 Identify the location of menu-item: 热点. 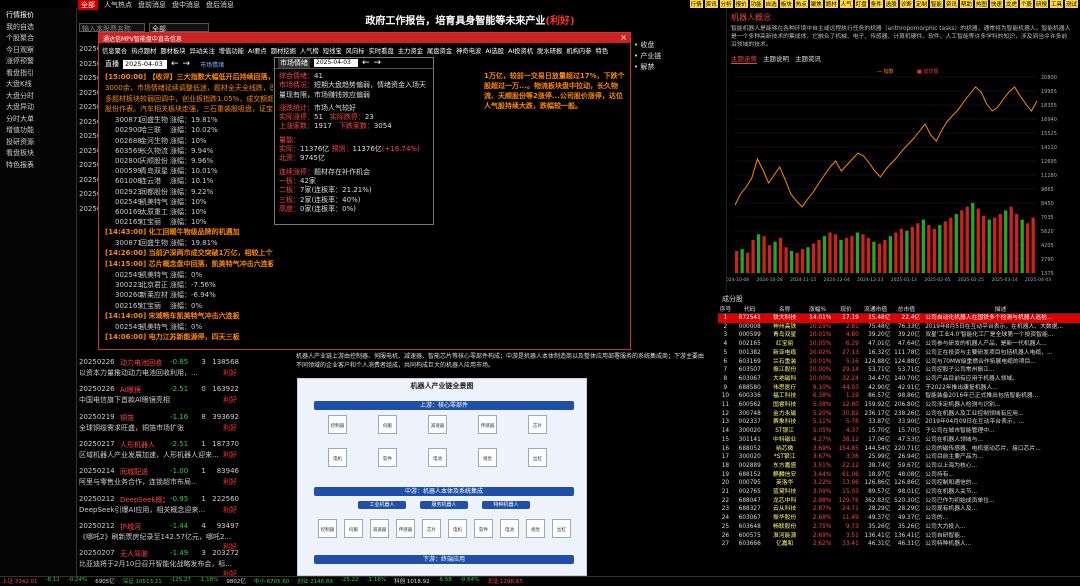
(801, 4).